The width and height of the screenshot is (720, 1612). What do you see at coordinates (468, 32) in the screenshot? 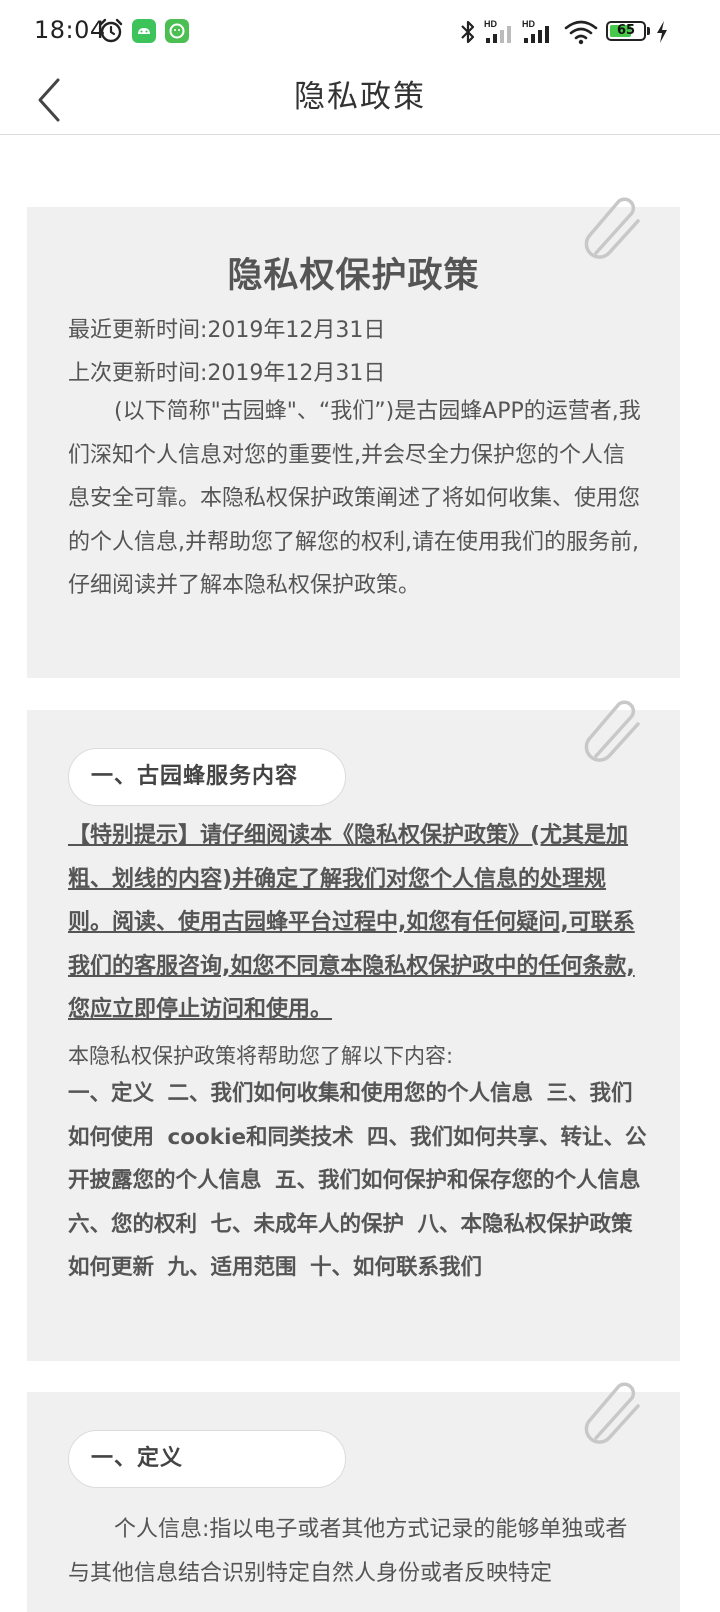
I see `bluetooth-icon` at bounding box center [468, 32].